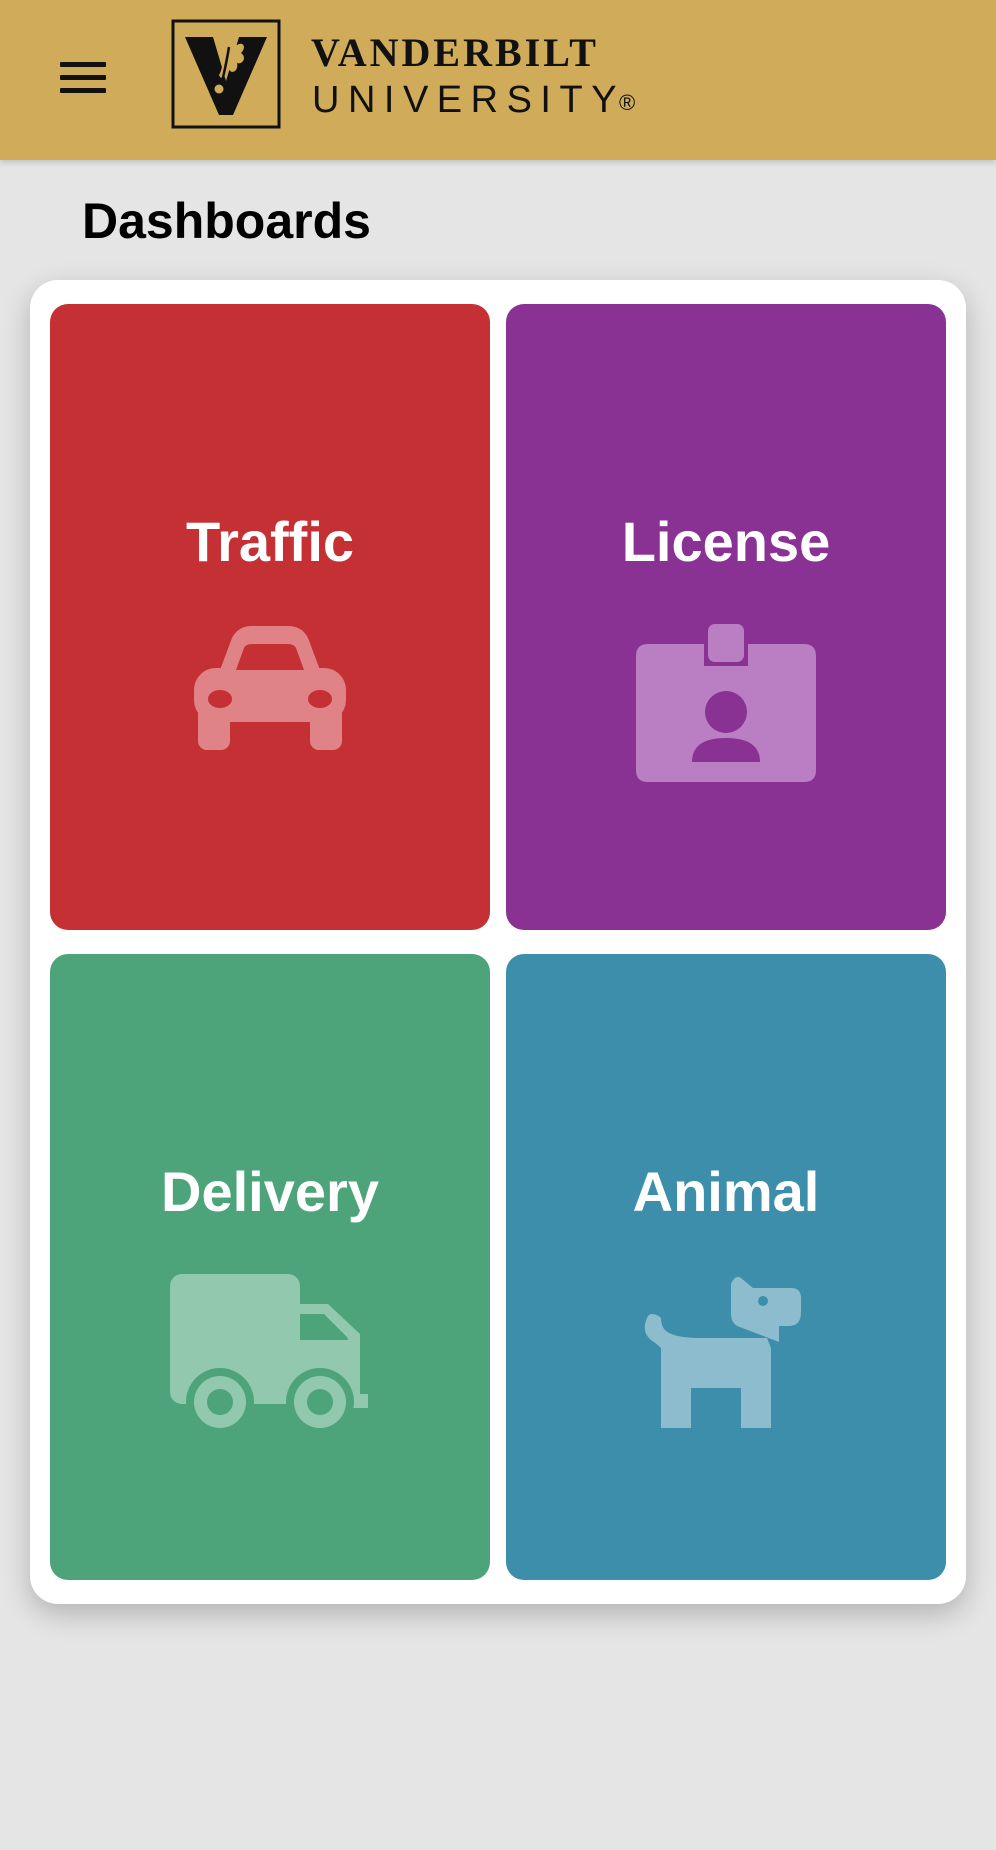  Describe the element at coordinates (726, 1354) in the screenshot. I see `dog-icon` at that location.